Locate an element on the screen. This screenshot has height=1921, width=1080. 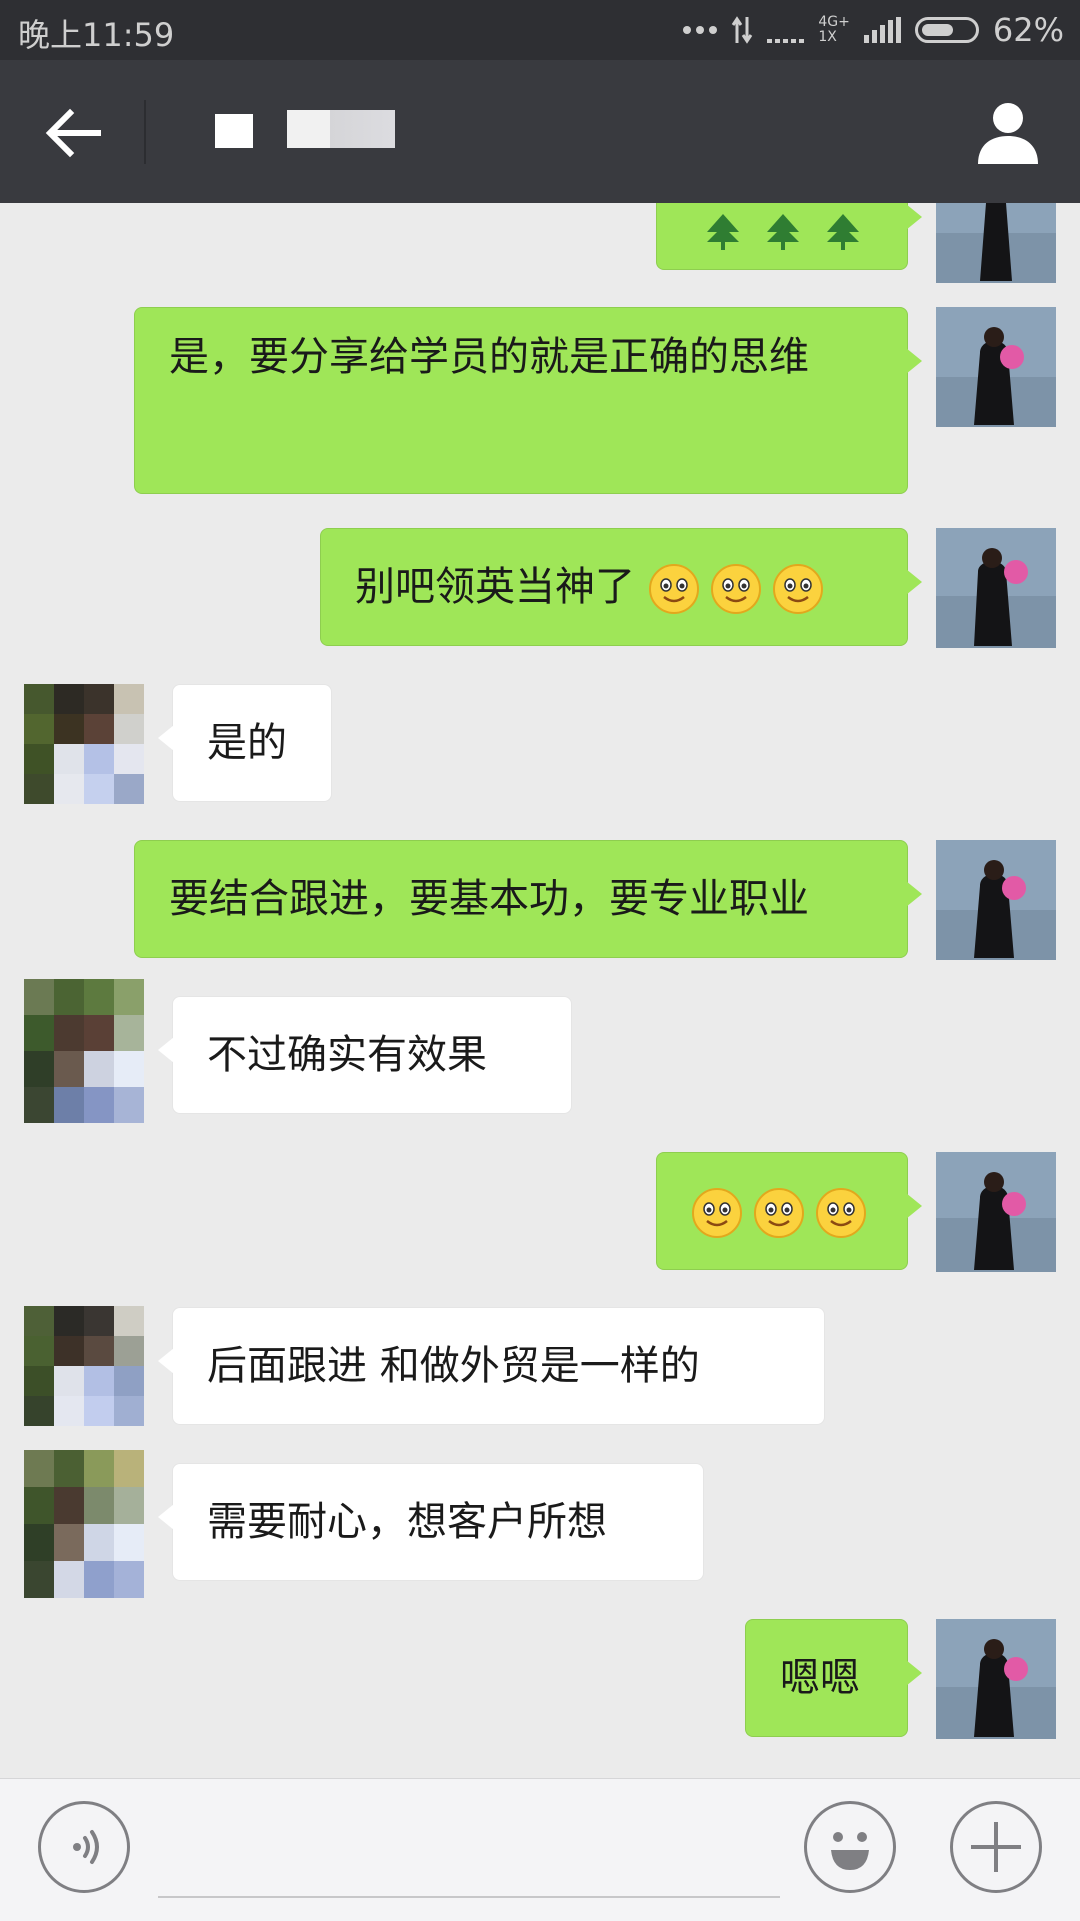
battery-percent: 62% is located at coordinates (1028, 30).